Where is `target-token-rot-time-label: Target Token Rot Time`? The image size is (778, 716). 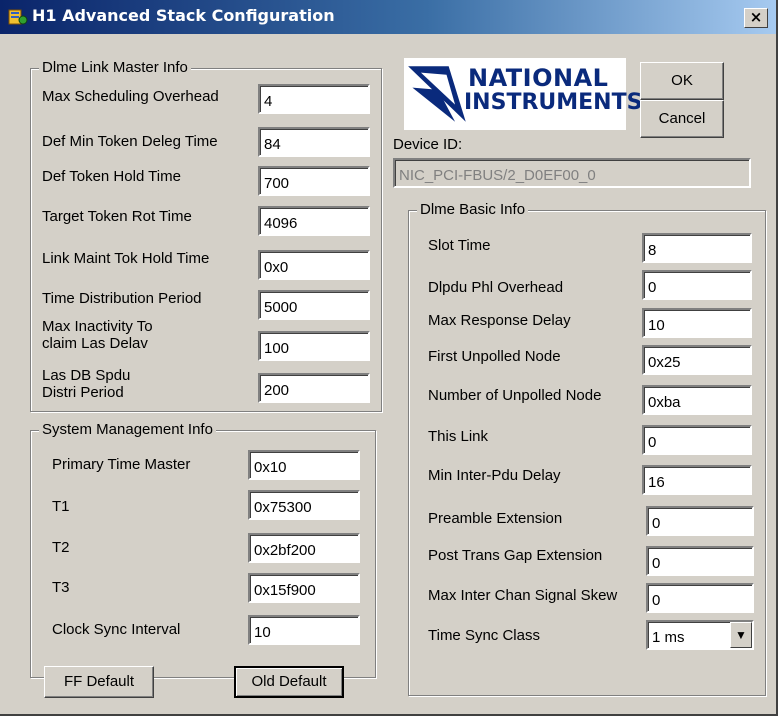
target-token-rot-time-label: Target Token Rot Time is located at coordinates (117, 216).